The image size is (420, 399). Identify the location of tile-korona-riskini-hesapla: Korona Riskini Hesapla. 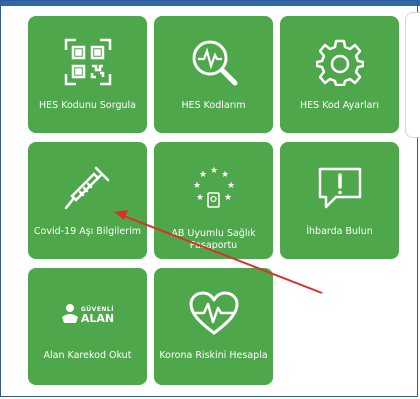
(213, 326).